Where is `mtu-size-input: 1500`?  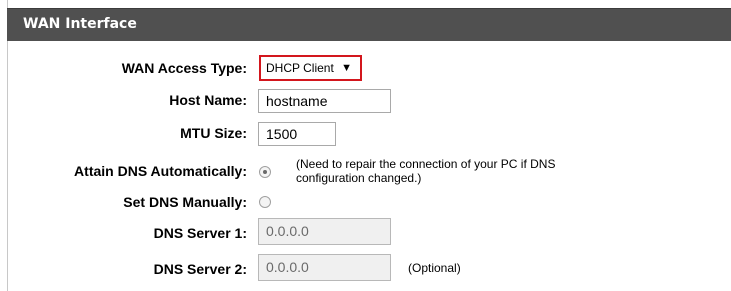 mtu-size-input: 1500 is located at coordinates (297, 134).